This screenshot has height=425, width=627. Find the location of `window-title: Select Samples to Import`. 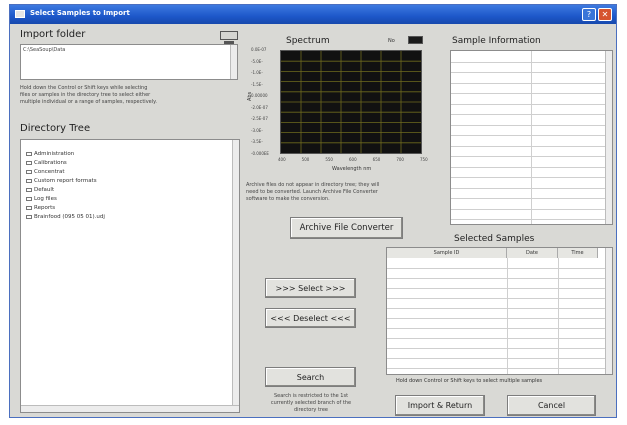

window-title: Select Samples to Import is located at coordinates (80, 13).